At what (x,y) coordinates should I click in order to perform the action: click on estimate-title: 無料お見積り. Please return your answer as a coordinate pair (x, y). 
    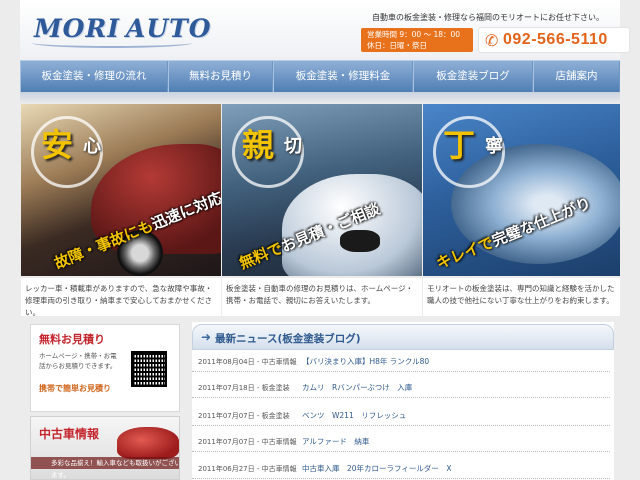
    Looking at the image, I should click on (72, 339).